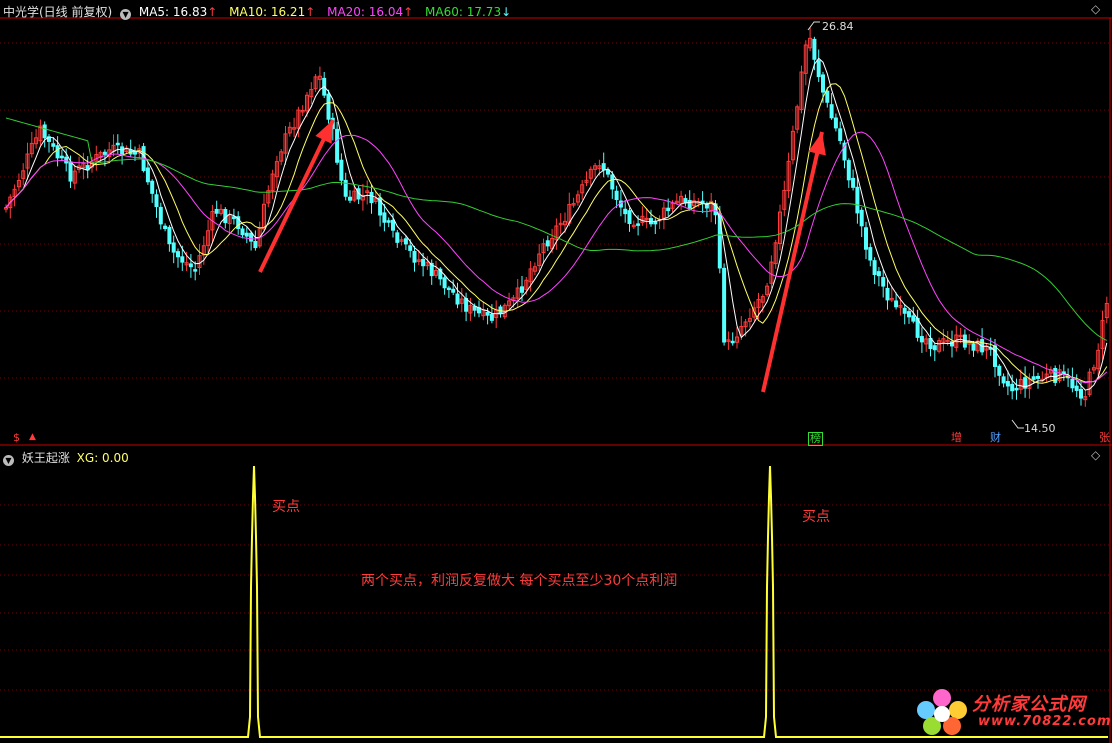 The height and width of the screenshot is (743, 1112). I want to click on tag-rank: 榜, so click(815, 439).